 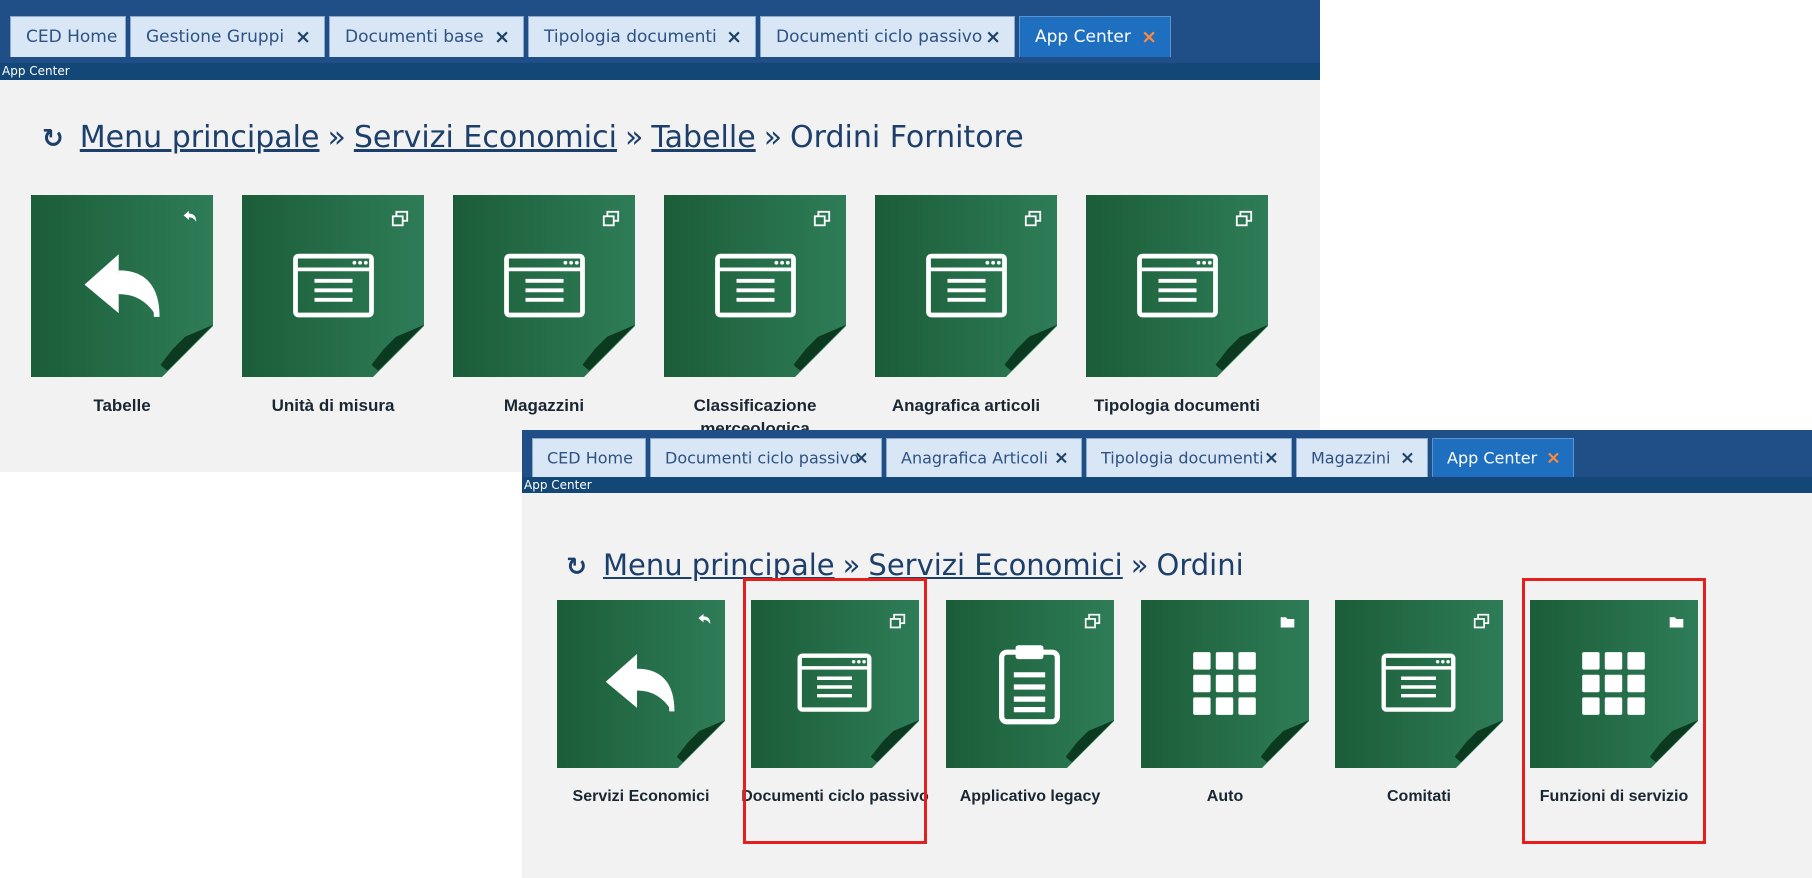 I want to click on tile-applicativo-legacy, so click(x=1030, y=684).